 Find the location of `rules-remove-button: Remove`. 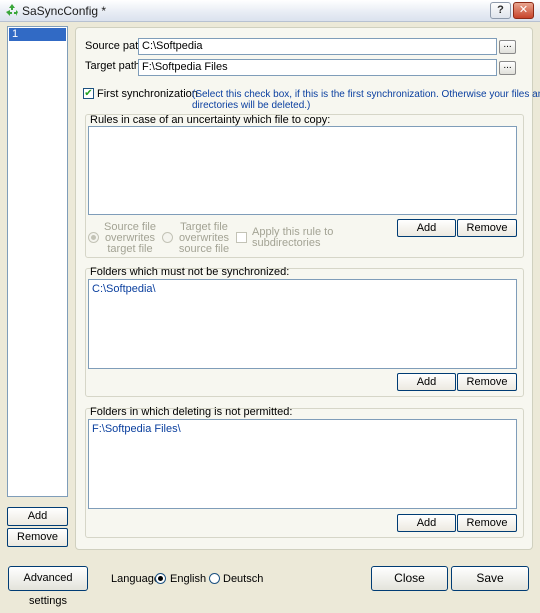

rules-remove-button: Remove is located at coordinates (487, 228).